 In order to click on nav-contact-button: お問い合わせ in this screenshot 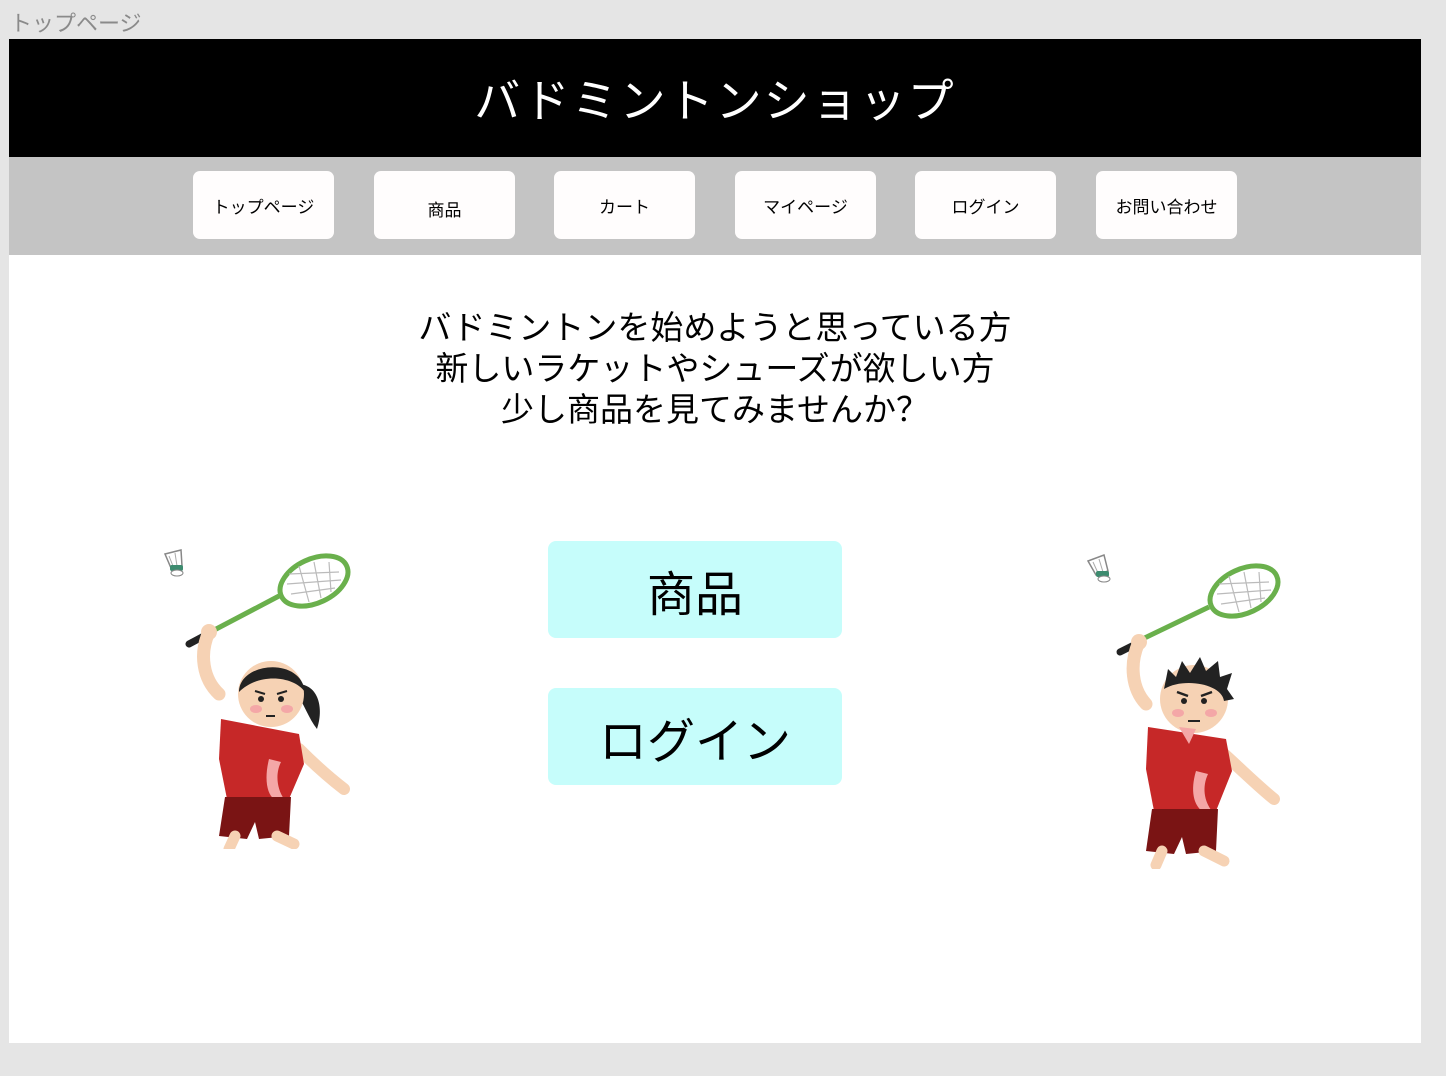, I will do `click(1166, 205)`.